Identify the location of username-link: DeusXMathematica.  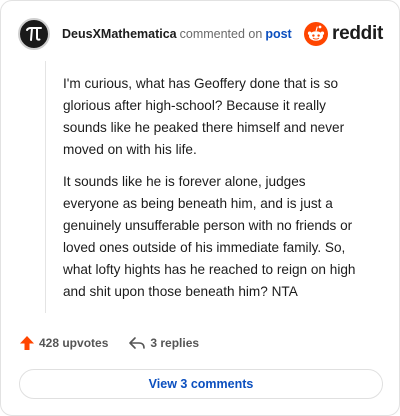
(119, 34).